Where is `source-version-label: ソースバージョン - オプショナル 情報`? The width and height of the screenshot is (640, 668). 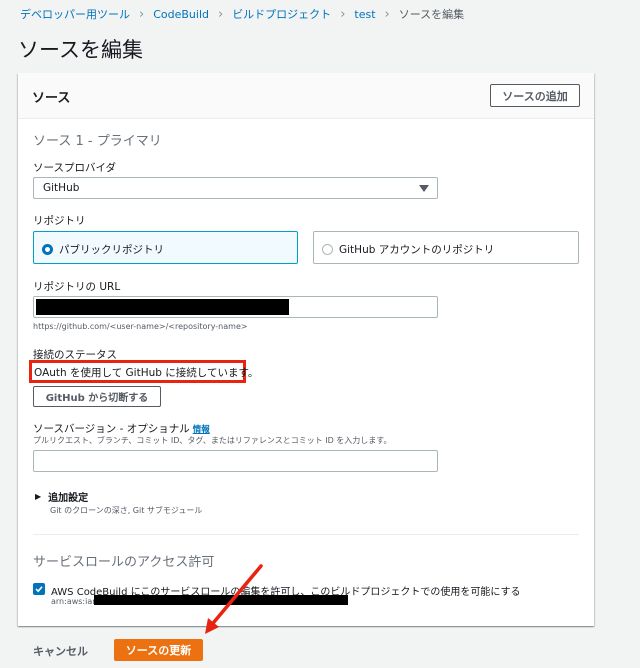 source-version-label: ソースバージョン - オプショナル 情報 is located at coordinates (121, 428).